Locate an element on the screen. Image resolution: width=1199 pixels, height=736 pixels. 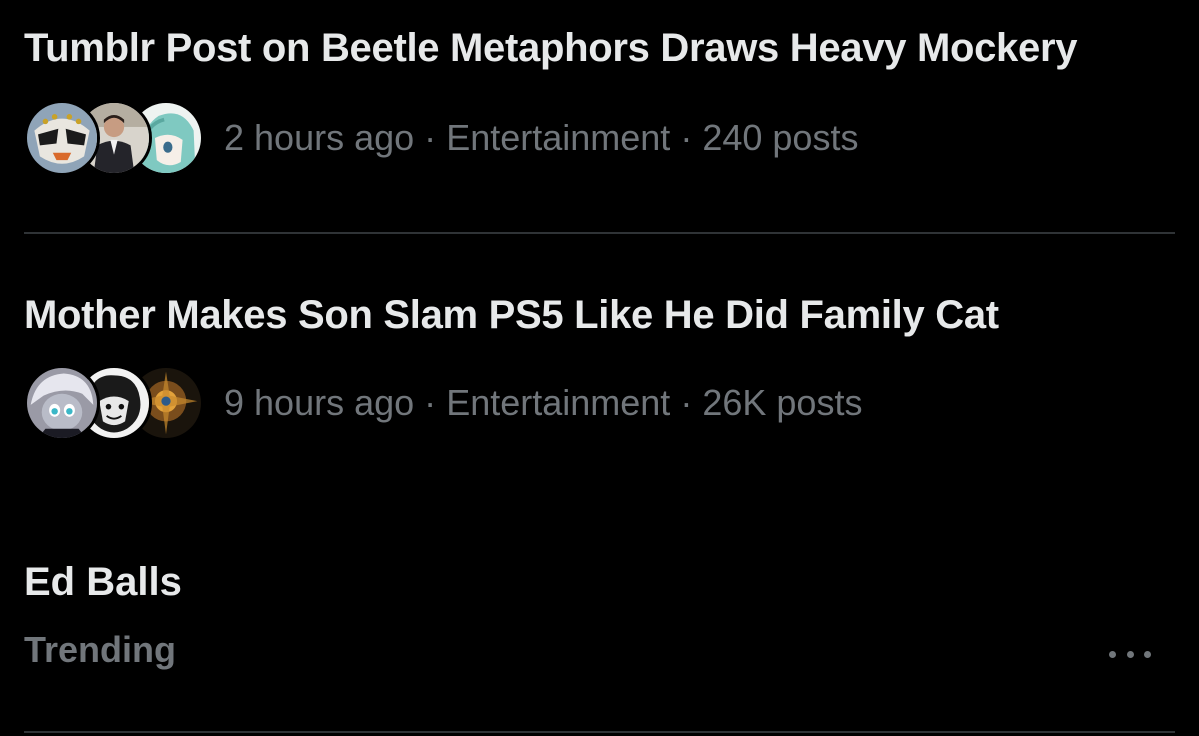
story-meta: 9 hours ago · Entertainment · 26K posts is located at coordinates (443, 403).